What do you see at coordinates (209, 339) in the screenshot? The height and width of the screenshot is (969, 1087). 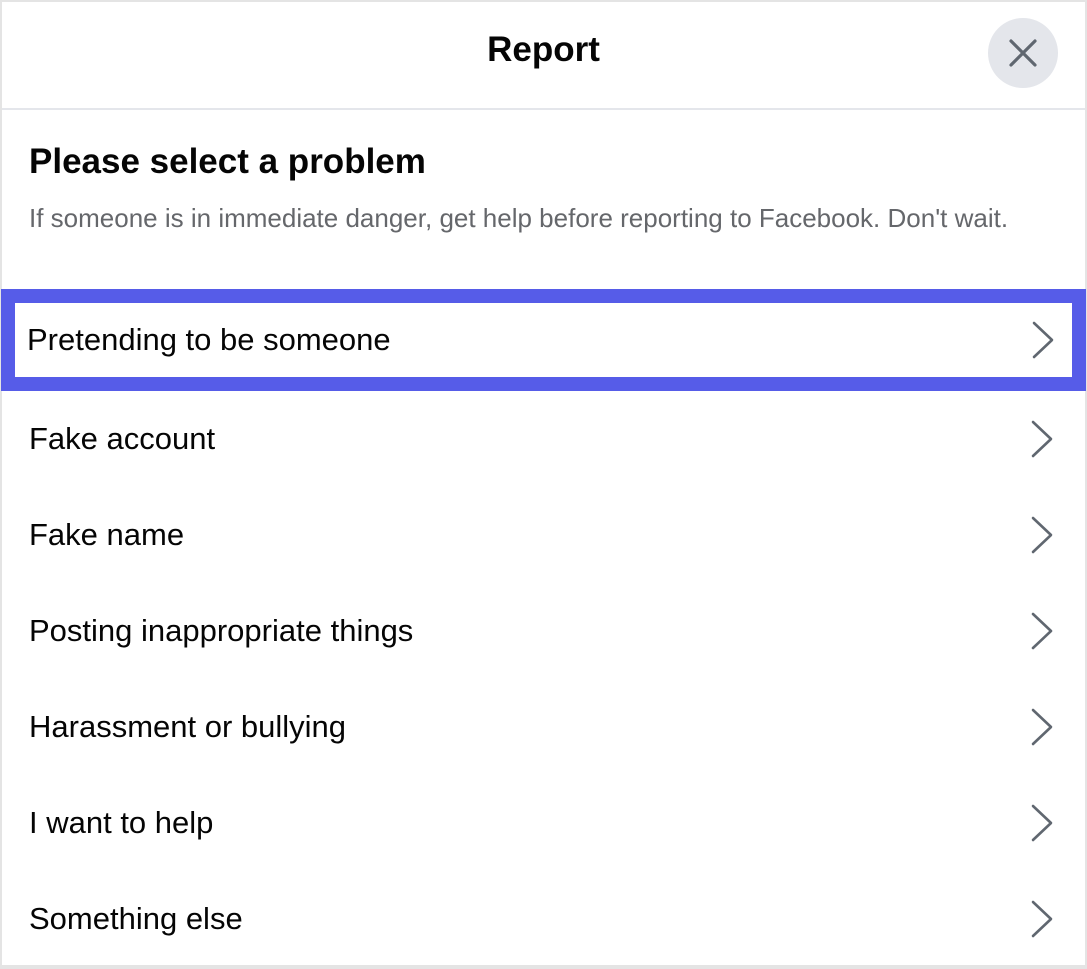 I see `option-label: Pretending to be someone` at bounding box center [209, 339].